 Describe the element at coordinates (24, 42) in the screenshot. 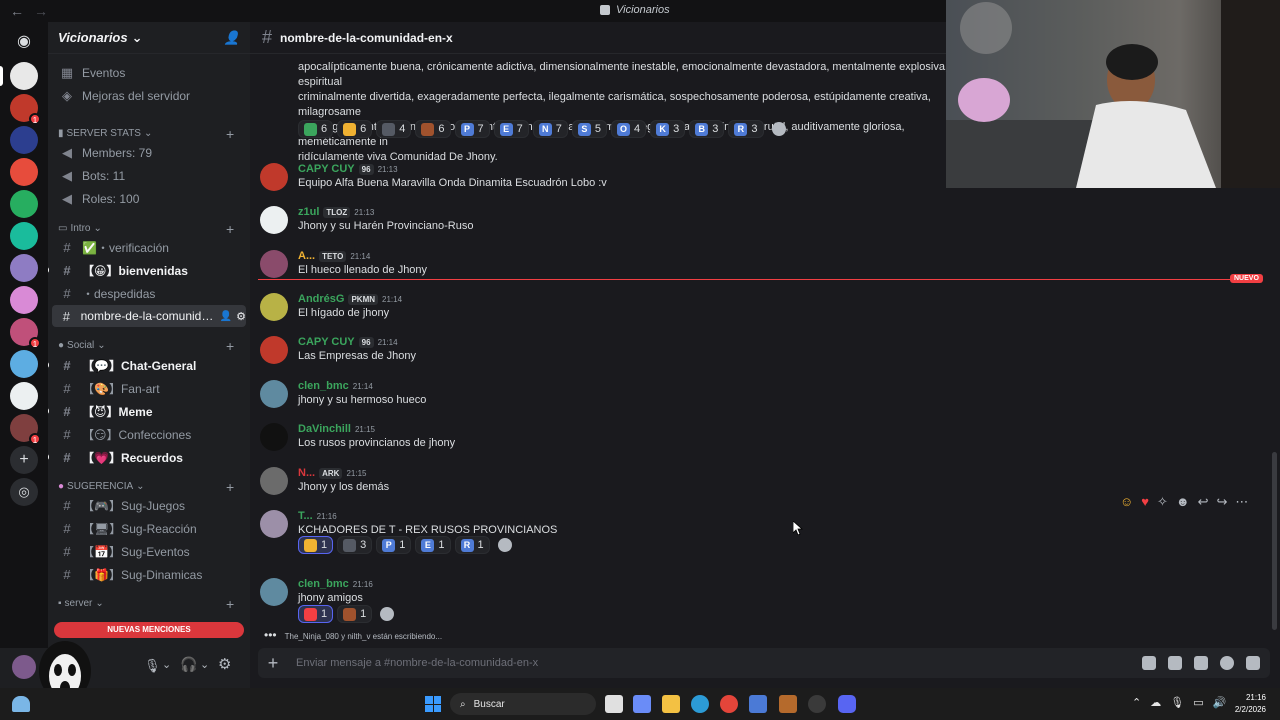

I see `discord-home-icon: ◉` at that location.